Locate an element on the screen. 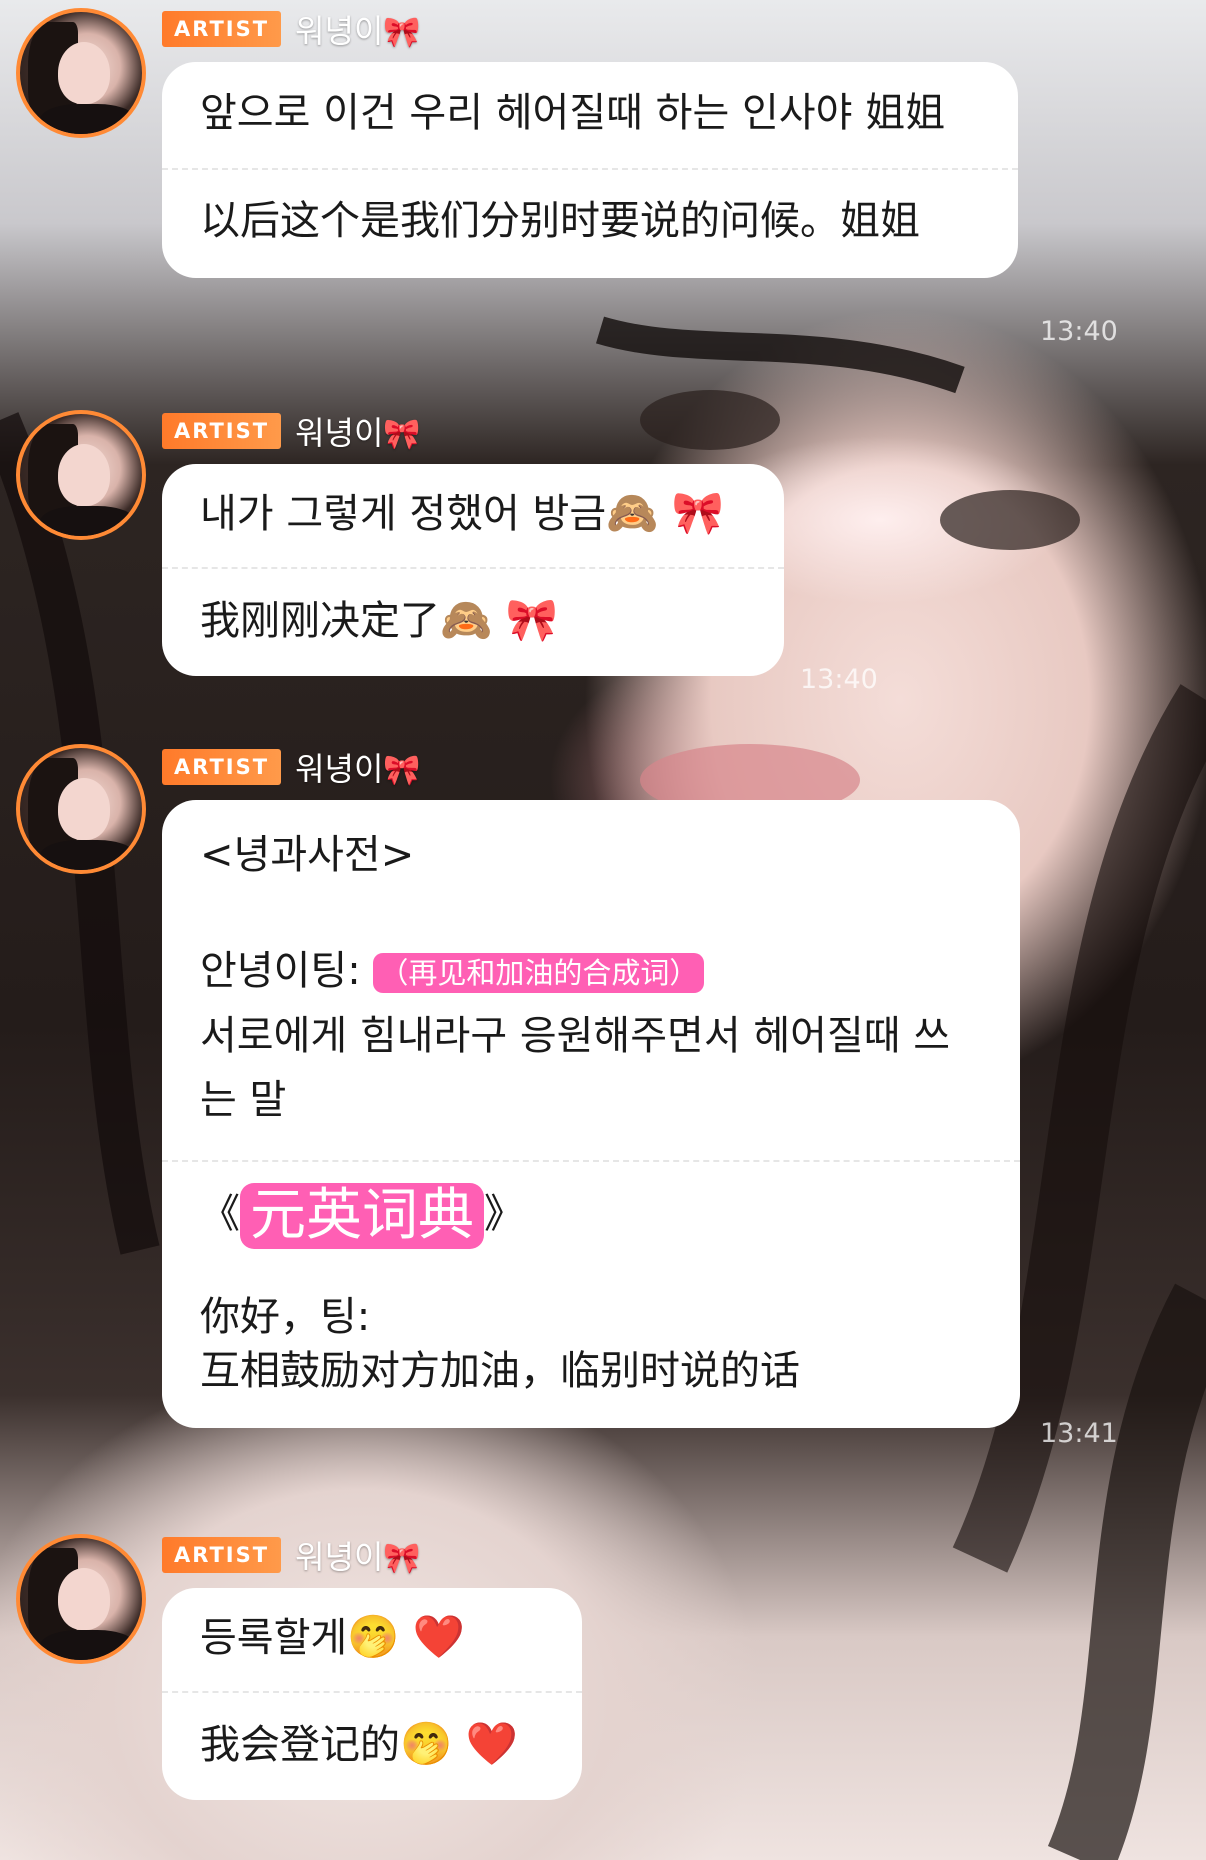 The width and height of the screenshot is (1206, 1860). dictionary-chinese-section: 《元英词典》 你好，팅: 互相鼓励对方加油，临别时说的话 is located at coordinates (591, 1295).